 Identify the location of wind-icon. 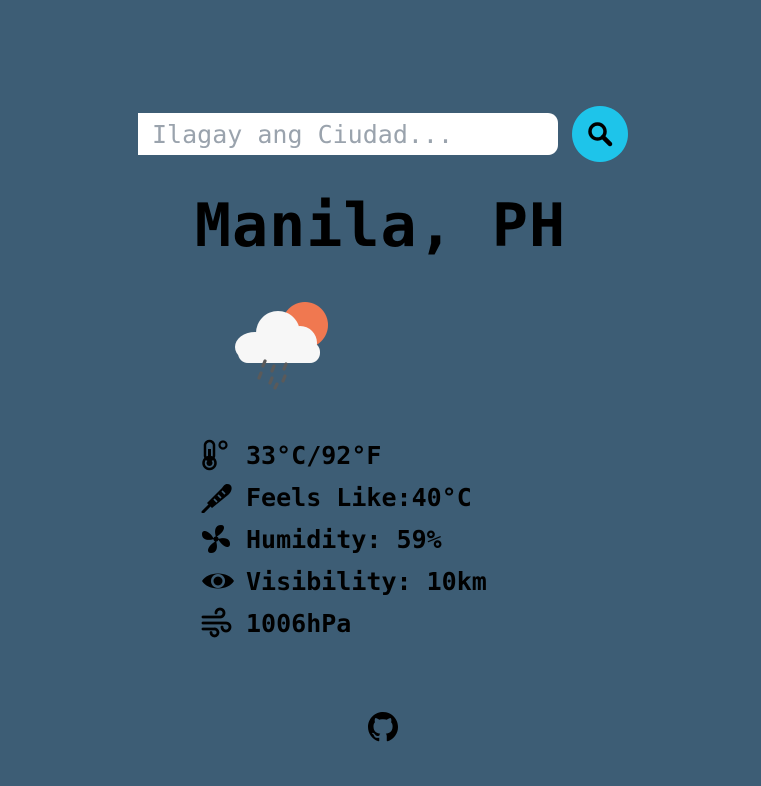
(218, 623).